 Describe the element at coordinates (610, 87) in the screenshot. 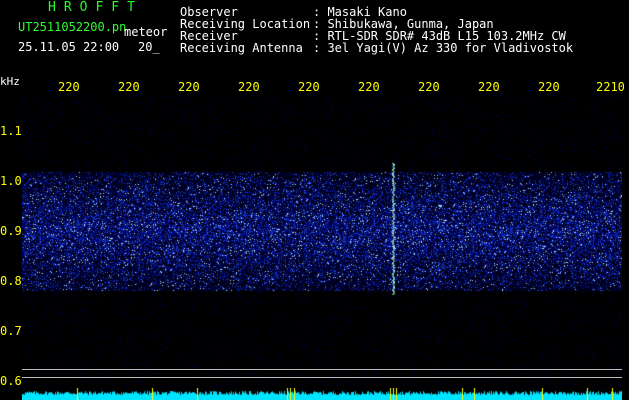

I see `x-tick-label: 2210` at that location.